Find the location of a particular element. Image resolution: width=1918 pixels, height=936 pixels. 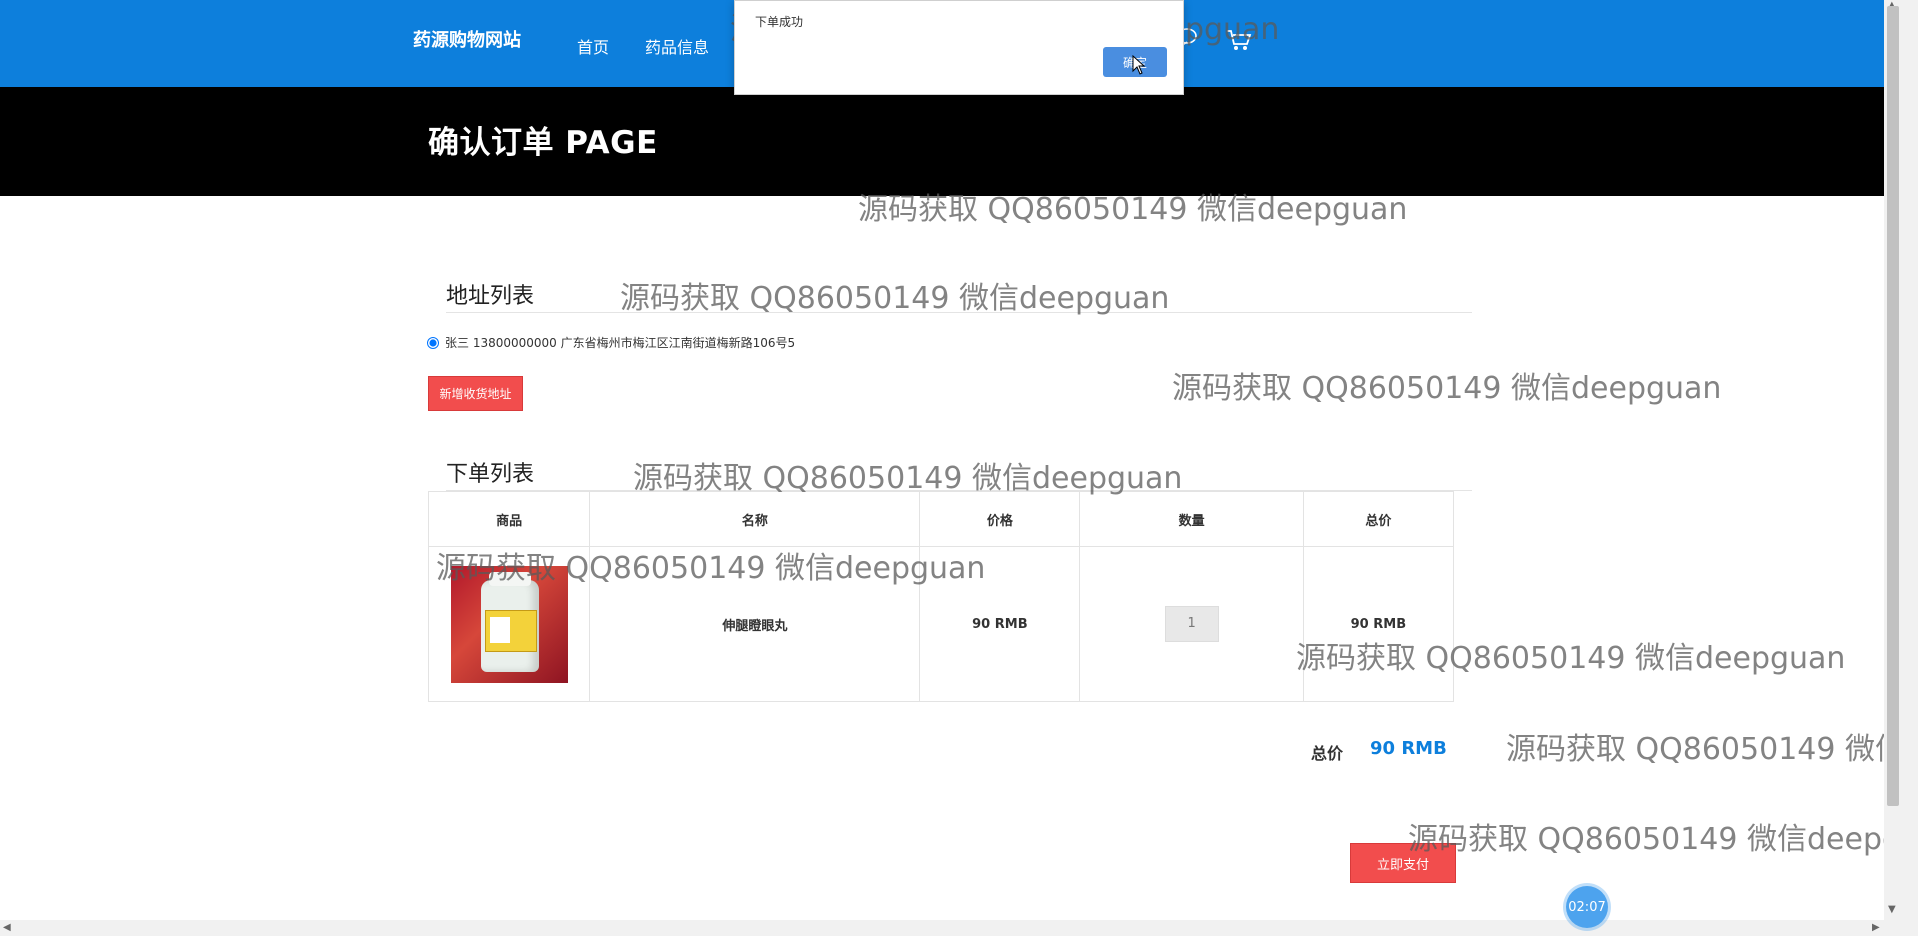

scroll-down-icon: ▼ is located at coordinates (1892, 909).